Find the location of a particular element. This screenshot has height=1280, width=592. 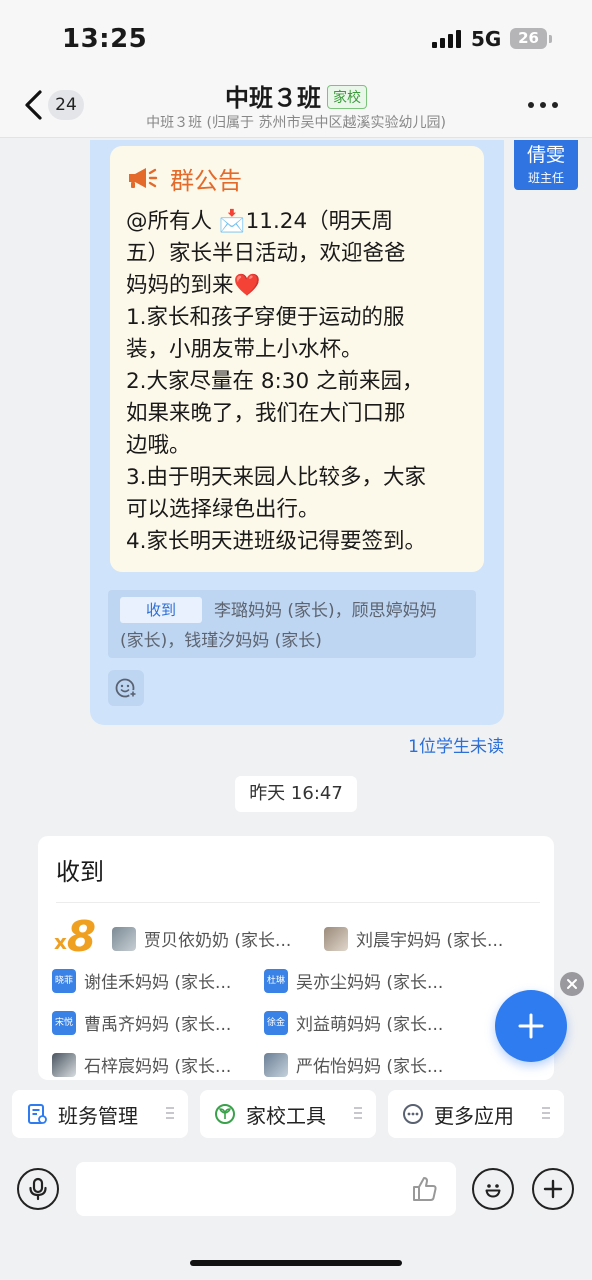

receipt-list: 收到 李璐妈妈 (家长)，顾思婷妈妈 (家长)，钱瑾汐妈妈 (家长) is located at coordinates (292, 624).